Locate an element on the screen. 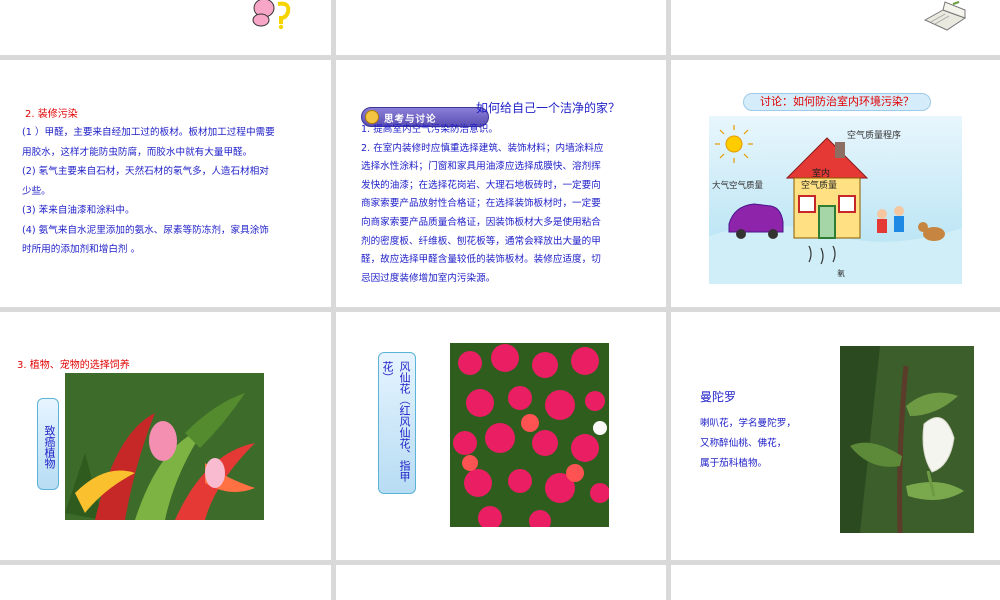 The image size is (1000, 600). text-line: 醛，故应选择甲醛含量较低的装饰板材。装修应适度，切 is located at coordinates (481, 260).